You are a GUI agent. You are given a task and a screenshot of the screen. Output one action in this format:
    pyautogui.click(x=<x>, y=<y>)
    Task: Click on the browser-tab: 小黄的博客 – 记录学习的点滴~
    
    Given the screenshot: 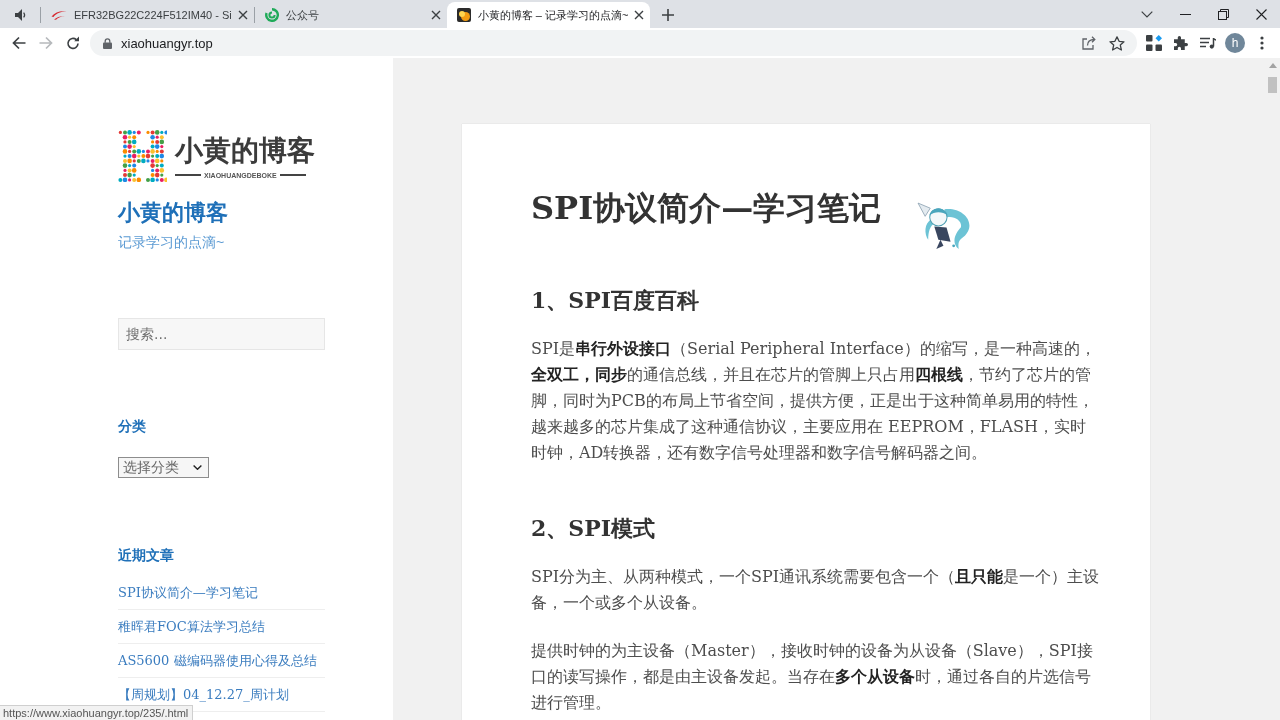 What is the action you would take?
    pyautogui.click(x=548, y=15)
    